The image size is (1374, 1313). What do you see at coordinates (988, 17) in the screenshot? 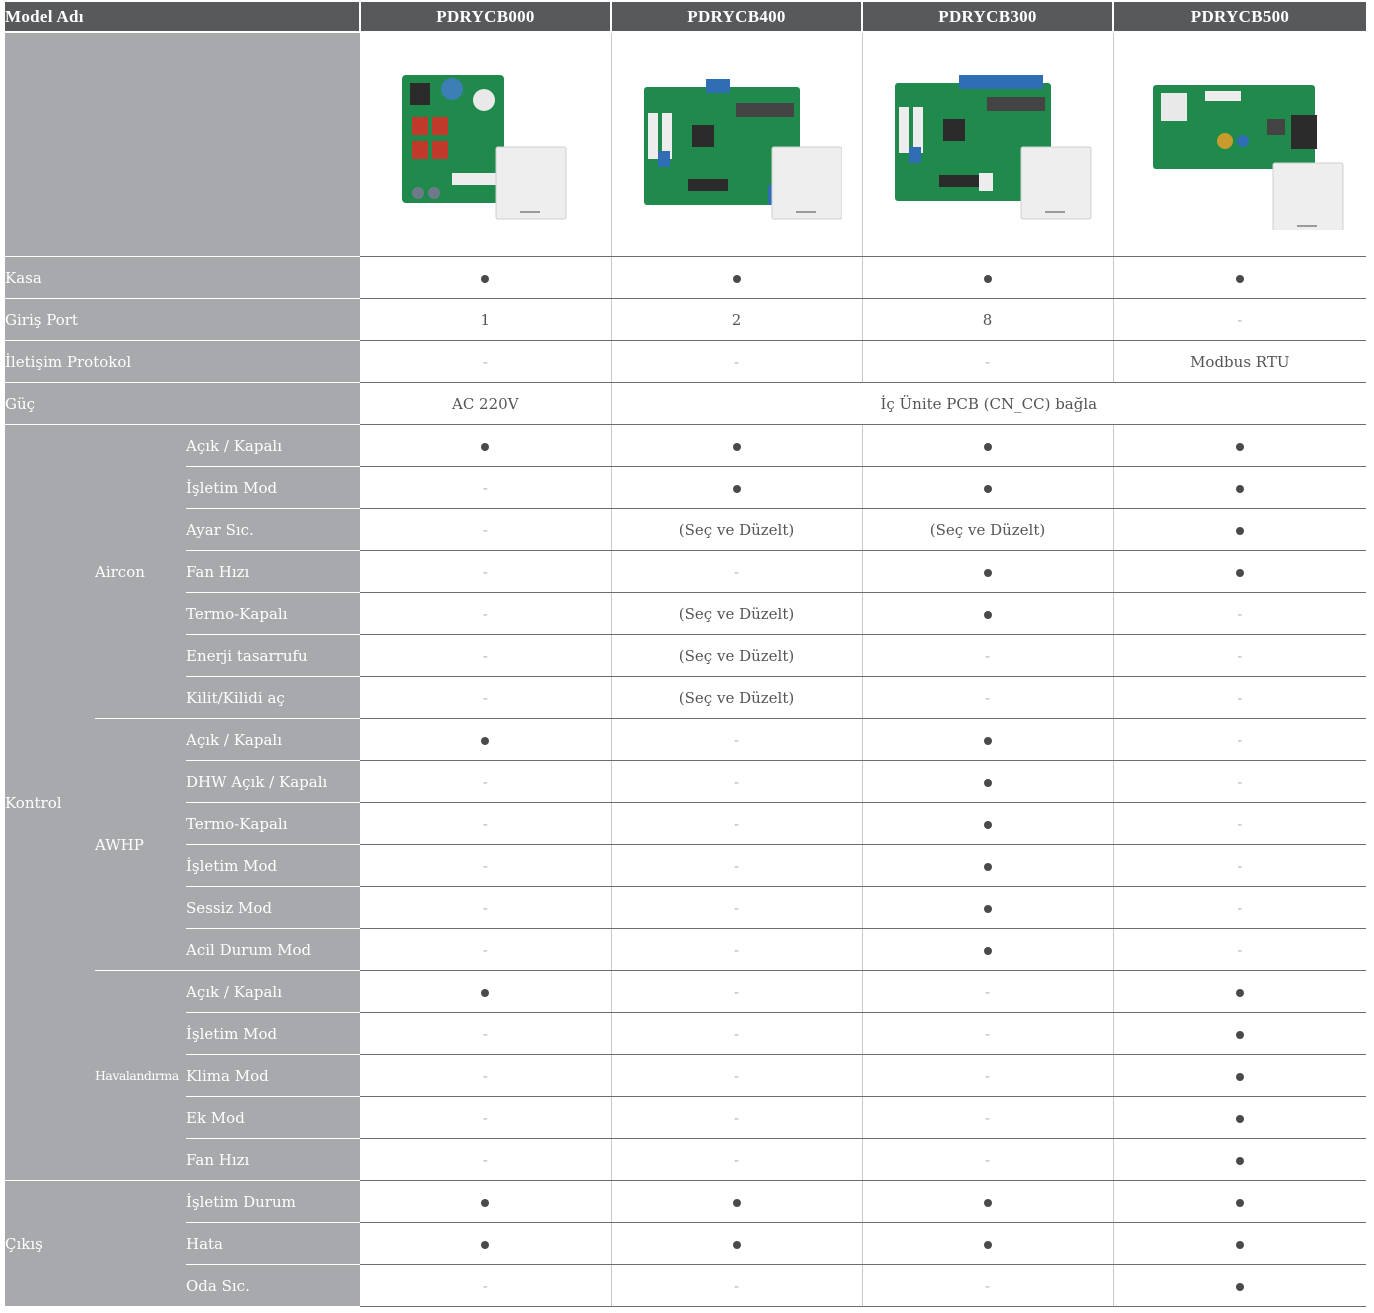
I see `header-model-3: PDRYCB300` at bounding box center [988, 17].